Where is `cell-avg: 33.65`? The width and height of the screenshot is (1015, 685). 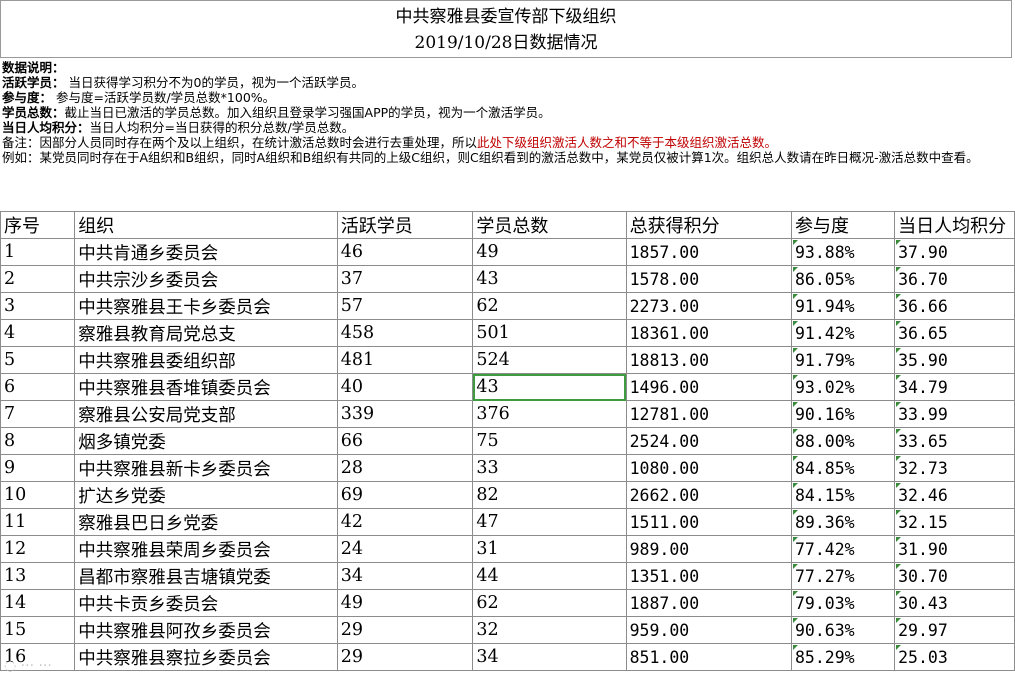
cell-avg: 33.65 is located at coordinates (954, 441).